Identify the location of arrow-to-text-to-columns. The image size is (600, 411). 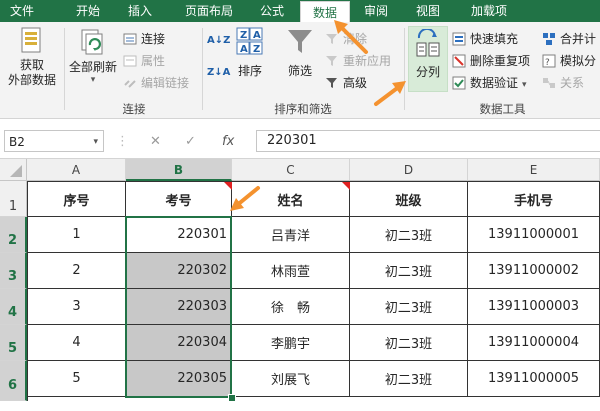
(390, 93).